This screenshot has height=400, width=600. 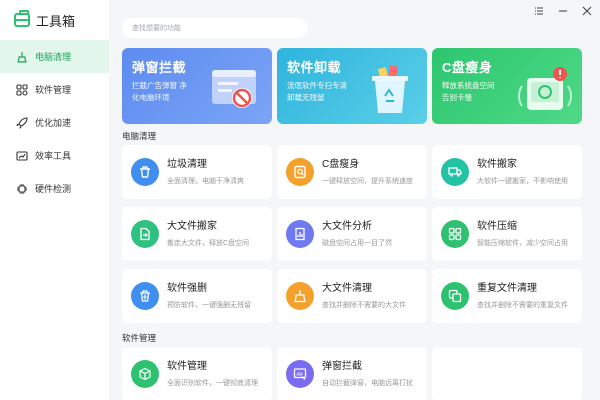 What do you see at coordinates (507, 86) in the screenshot?
I see `banner-c-drive-slim: C盘瘦身 释放系统盘空间 告别卡慢` at bounding box center [507, 86].